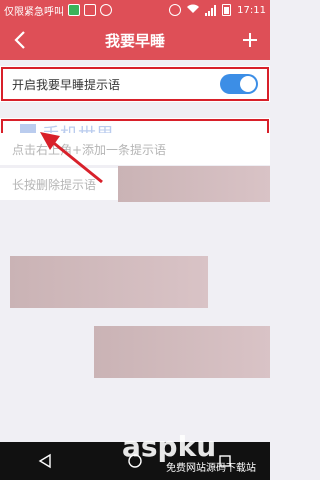 Image resolution: width=320 pixels, height=480 pixels. Describe the element at coordinates (175, 10) in the screenshot. I see `alarm-icon` at that location.